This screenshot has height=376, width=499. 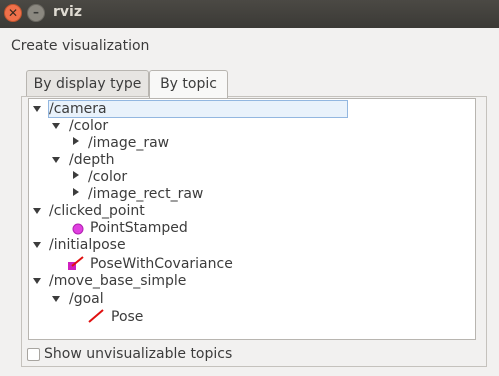 What do you see at coordinates (107, 177) in the screenshot?
I see `tree-item-depth-color: /color` at bounding box center [107, 177].